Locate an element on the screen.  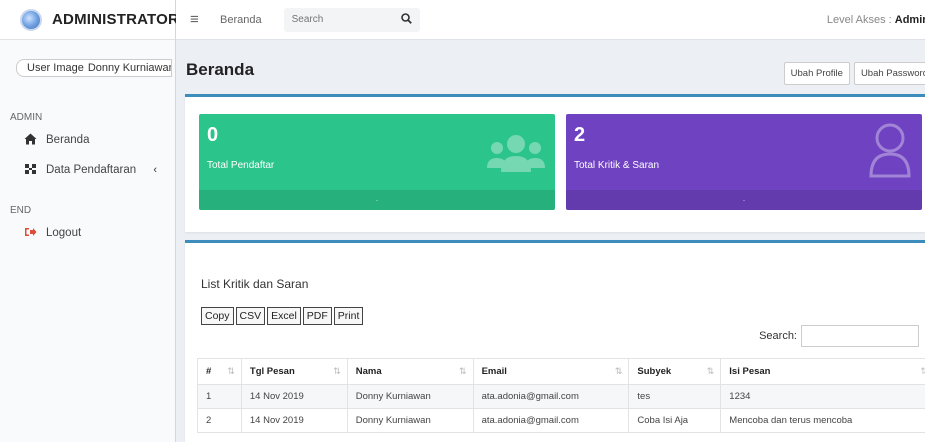
column-header-number: # ⇅ is located at coordinates (219, 371).